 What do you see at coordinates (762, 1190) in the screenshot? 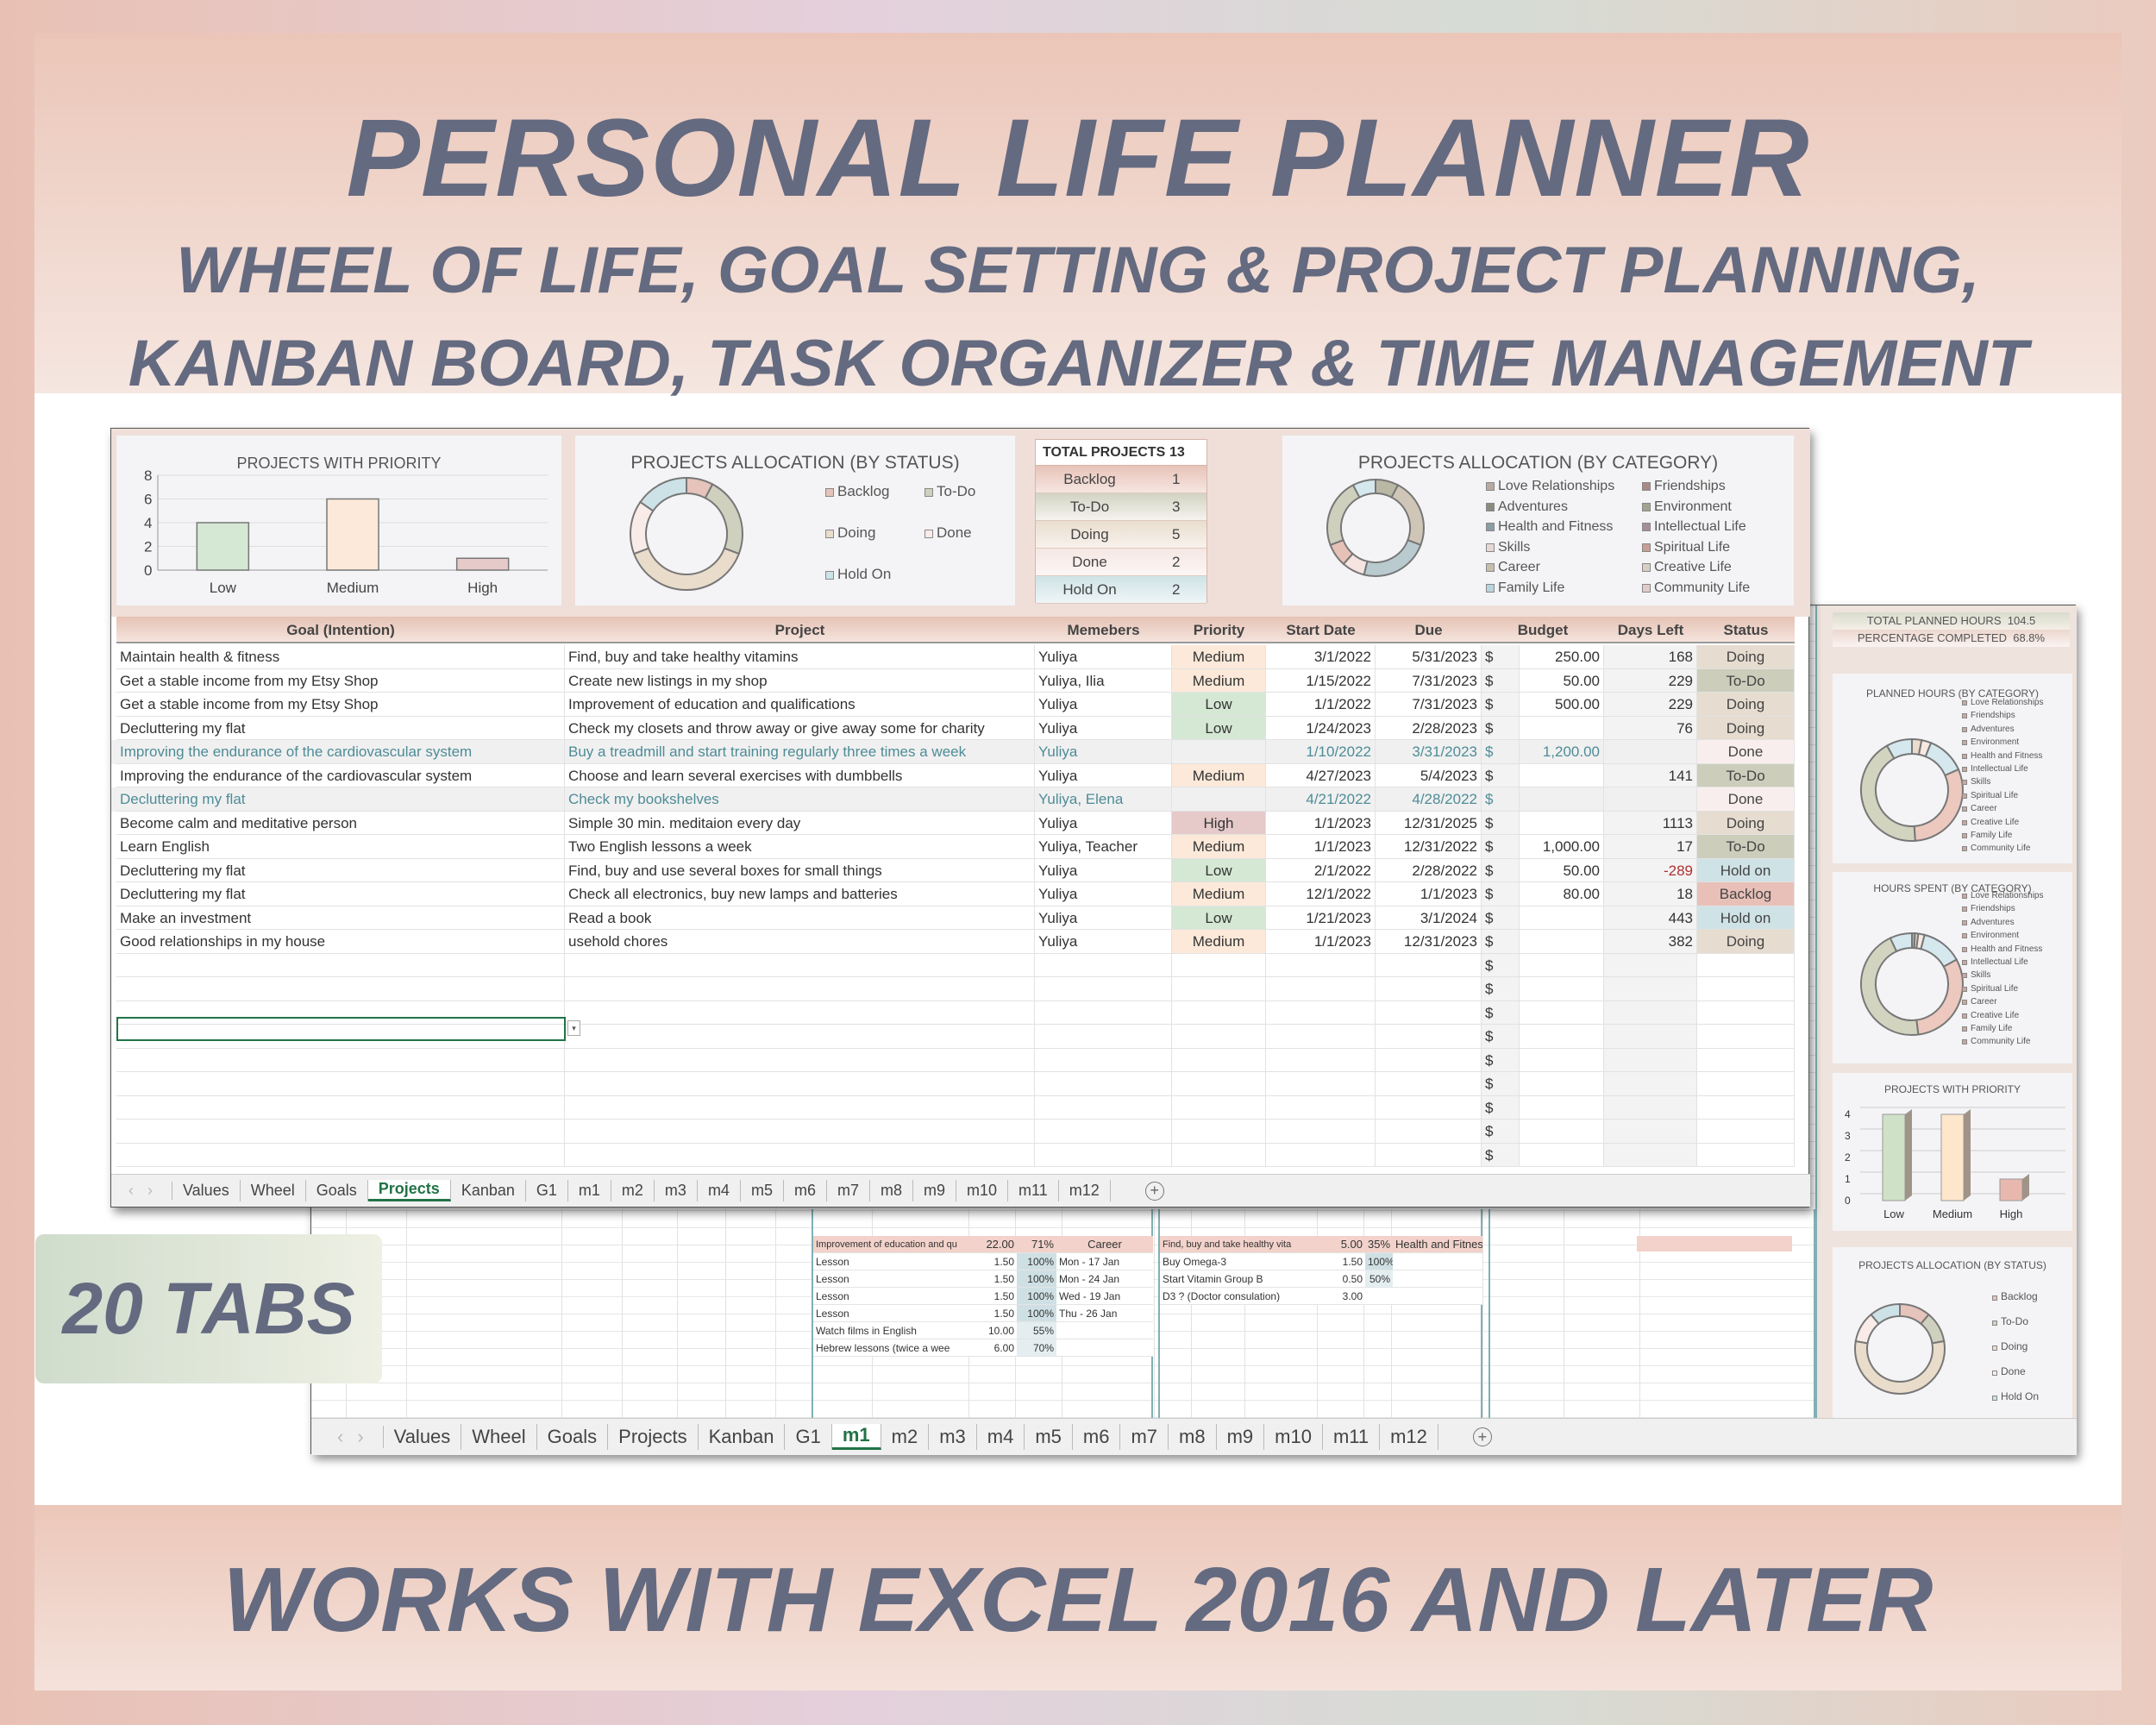
I see `sheet-tab-m5: m5` at bounding box center [762, 1190].